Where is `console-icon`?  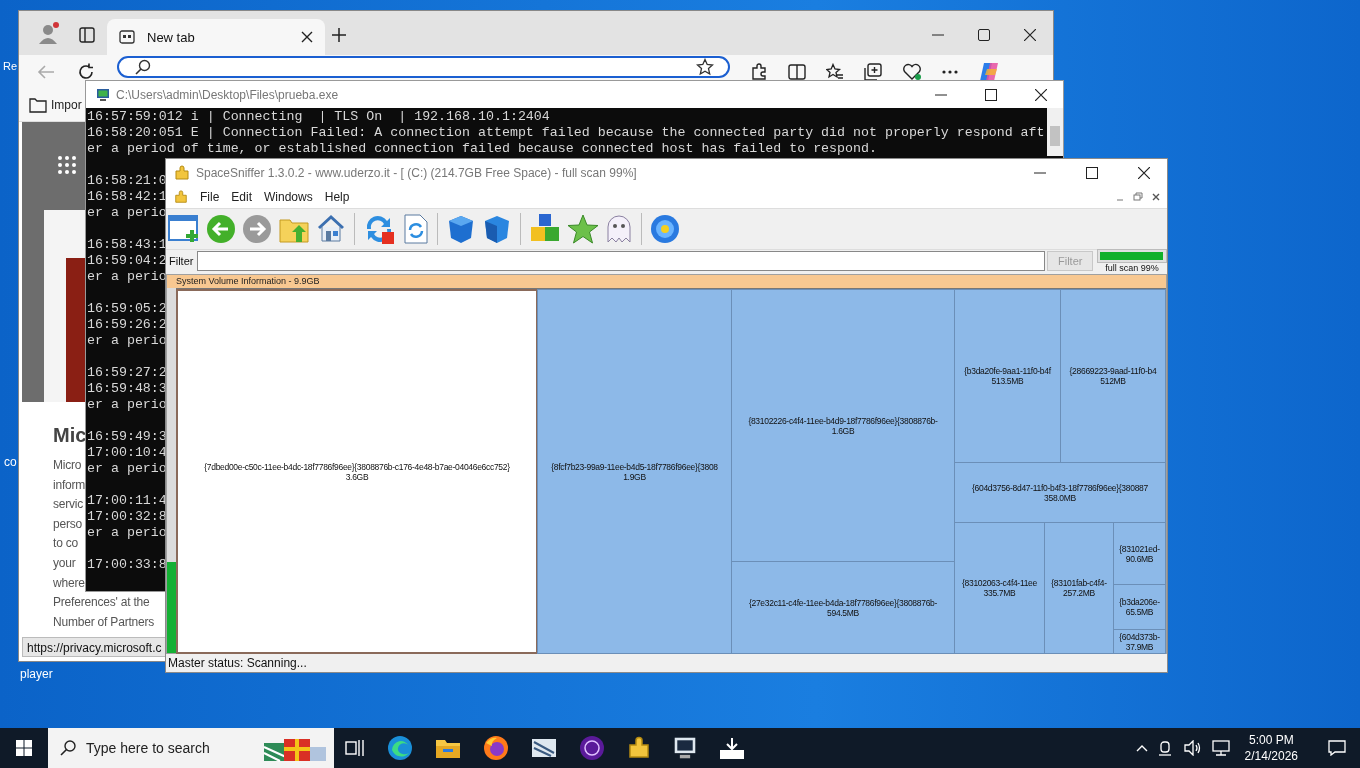 console-icon is located at coordinates (685, 748).